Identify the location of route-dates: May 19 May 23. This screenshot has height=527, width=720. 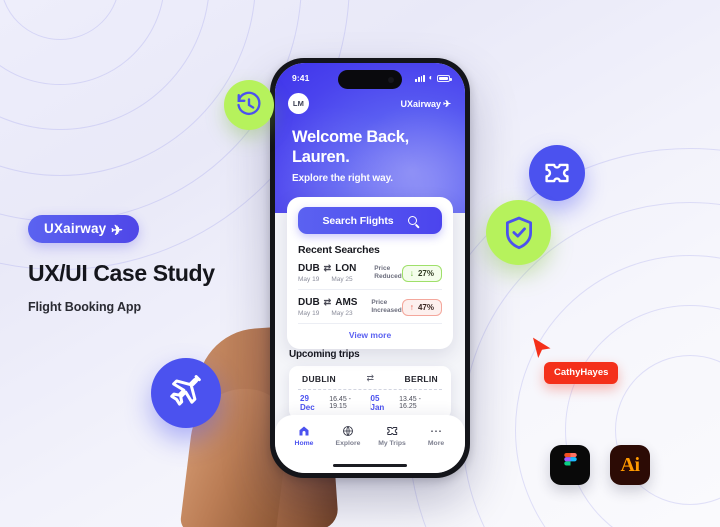
(334, 313).